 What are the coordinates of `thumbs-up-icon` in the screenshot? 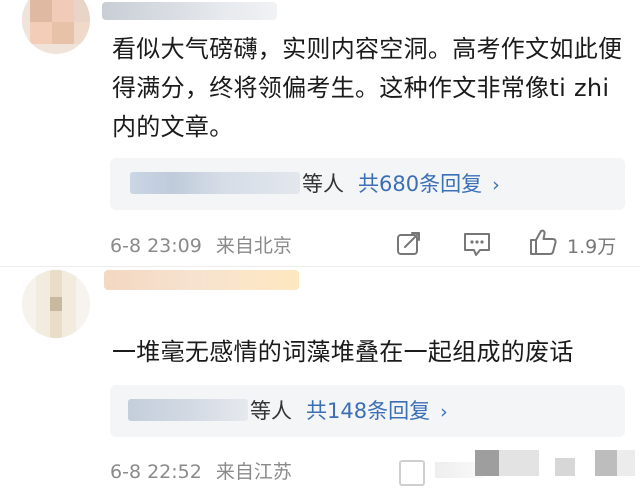 It's located at (543, 242).